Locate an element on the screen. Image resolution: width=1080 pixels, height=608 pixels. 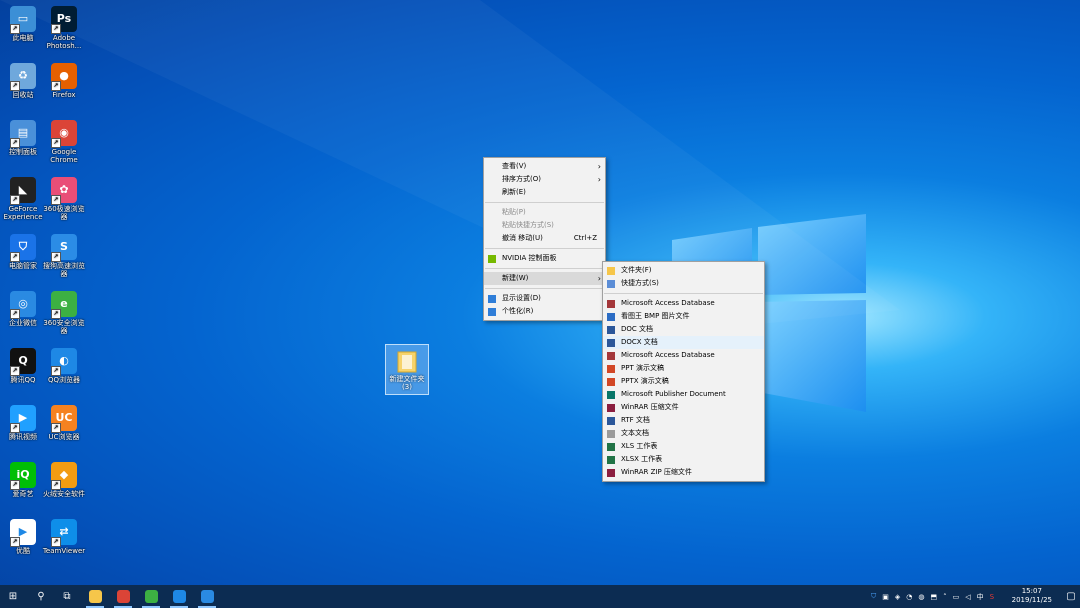
search-button: ⚲ is located at coordinates (41, 596).